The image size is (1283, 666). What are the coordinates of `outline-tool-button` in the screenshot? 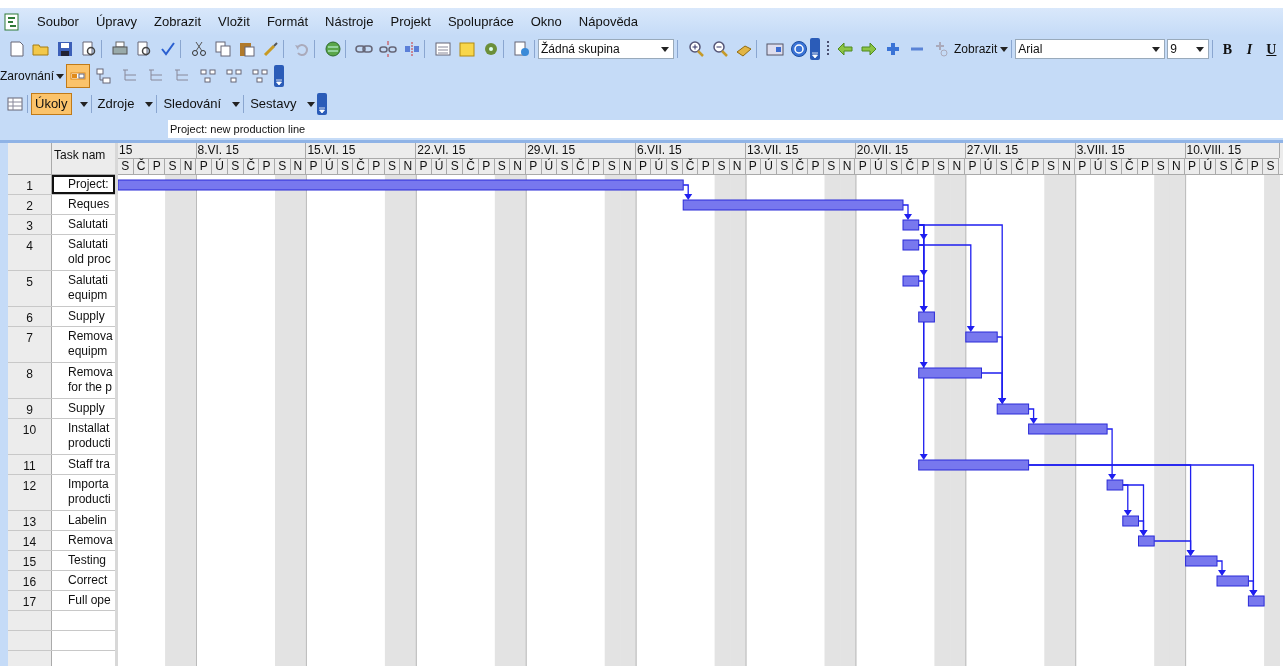 It's located at (78, 76).